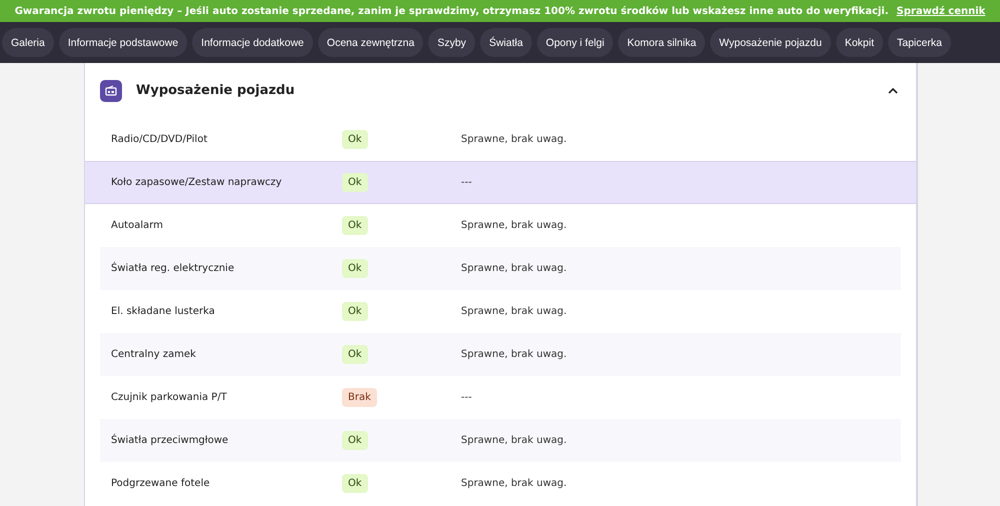  Describe the element at coordinates (575, 42) in the screenshot. I see `nav-tab: Opony i felgi` at that location.